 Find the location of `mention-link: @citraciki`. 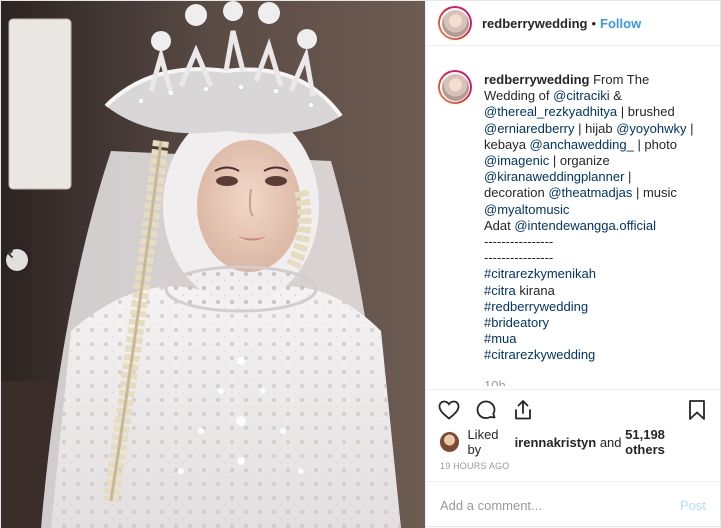

mention-link: @citraciki is located at coordinates (581, 95).